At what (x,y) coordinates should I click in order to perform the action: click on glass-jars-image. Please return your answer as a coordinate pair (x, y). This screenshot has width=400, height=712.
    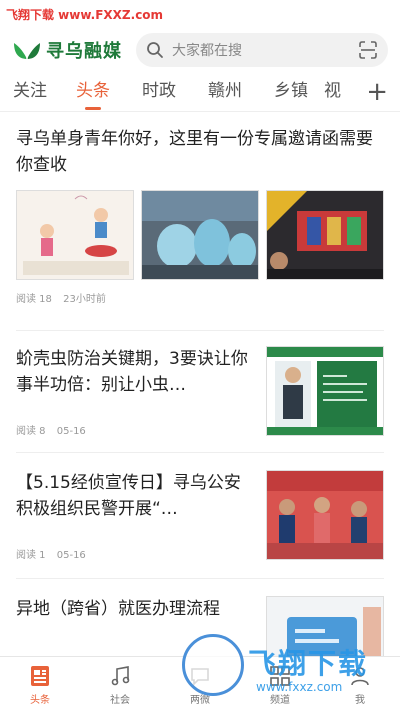
    Looking at the image, I should click on (200, 235).